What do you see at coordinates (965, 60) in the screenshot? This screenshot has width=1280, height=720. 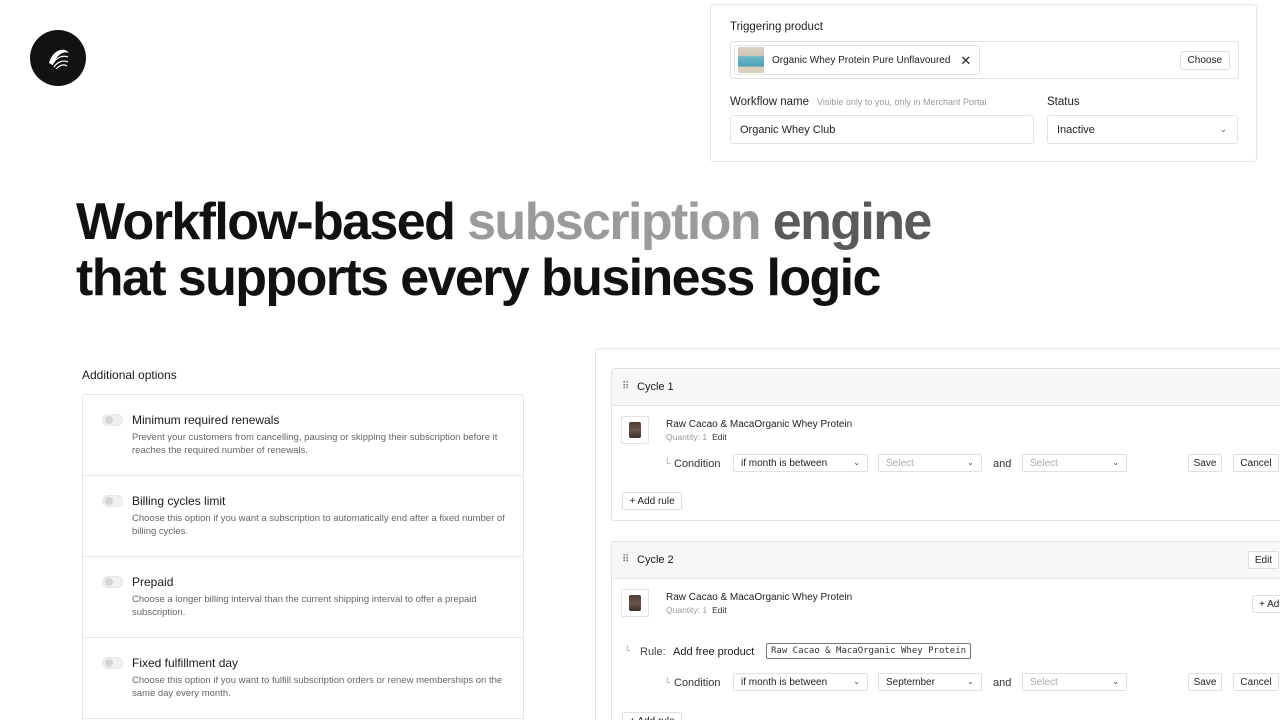 I see `close-icon: ✕` at bounding box center [965, 60].